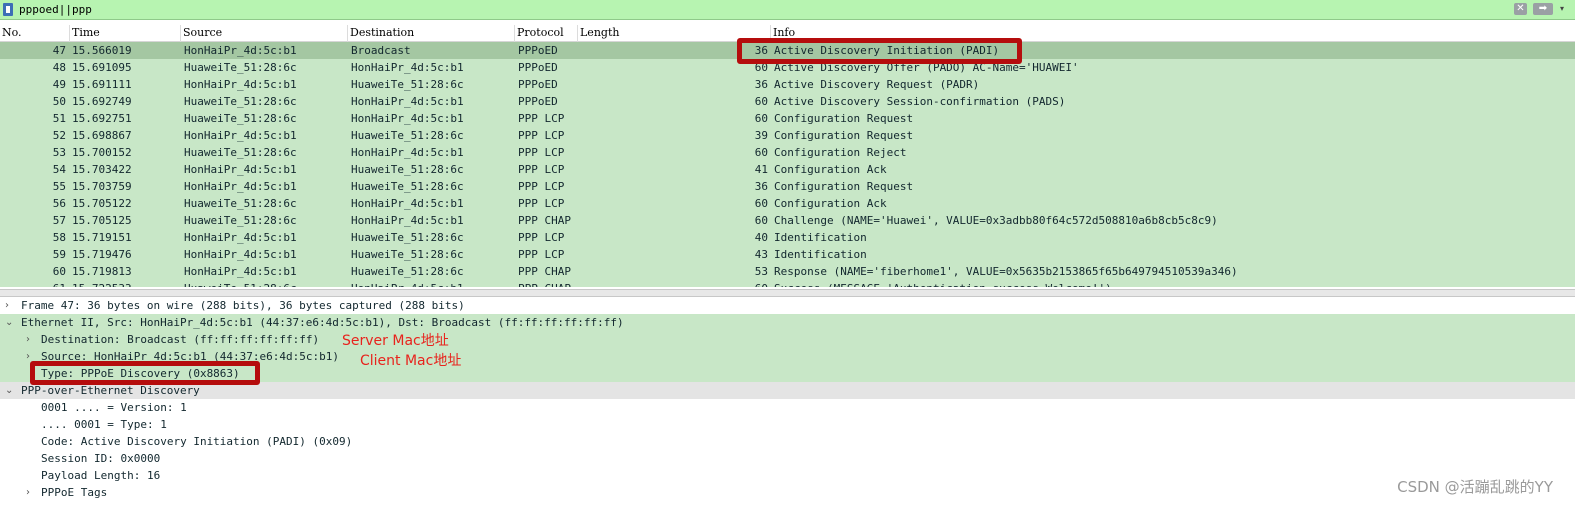 Image resolution: width=1575 pixels, height=506 pixels. I want to click on bookmark-icon, so click(8, 9).